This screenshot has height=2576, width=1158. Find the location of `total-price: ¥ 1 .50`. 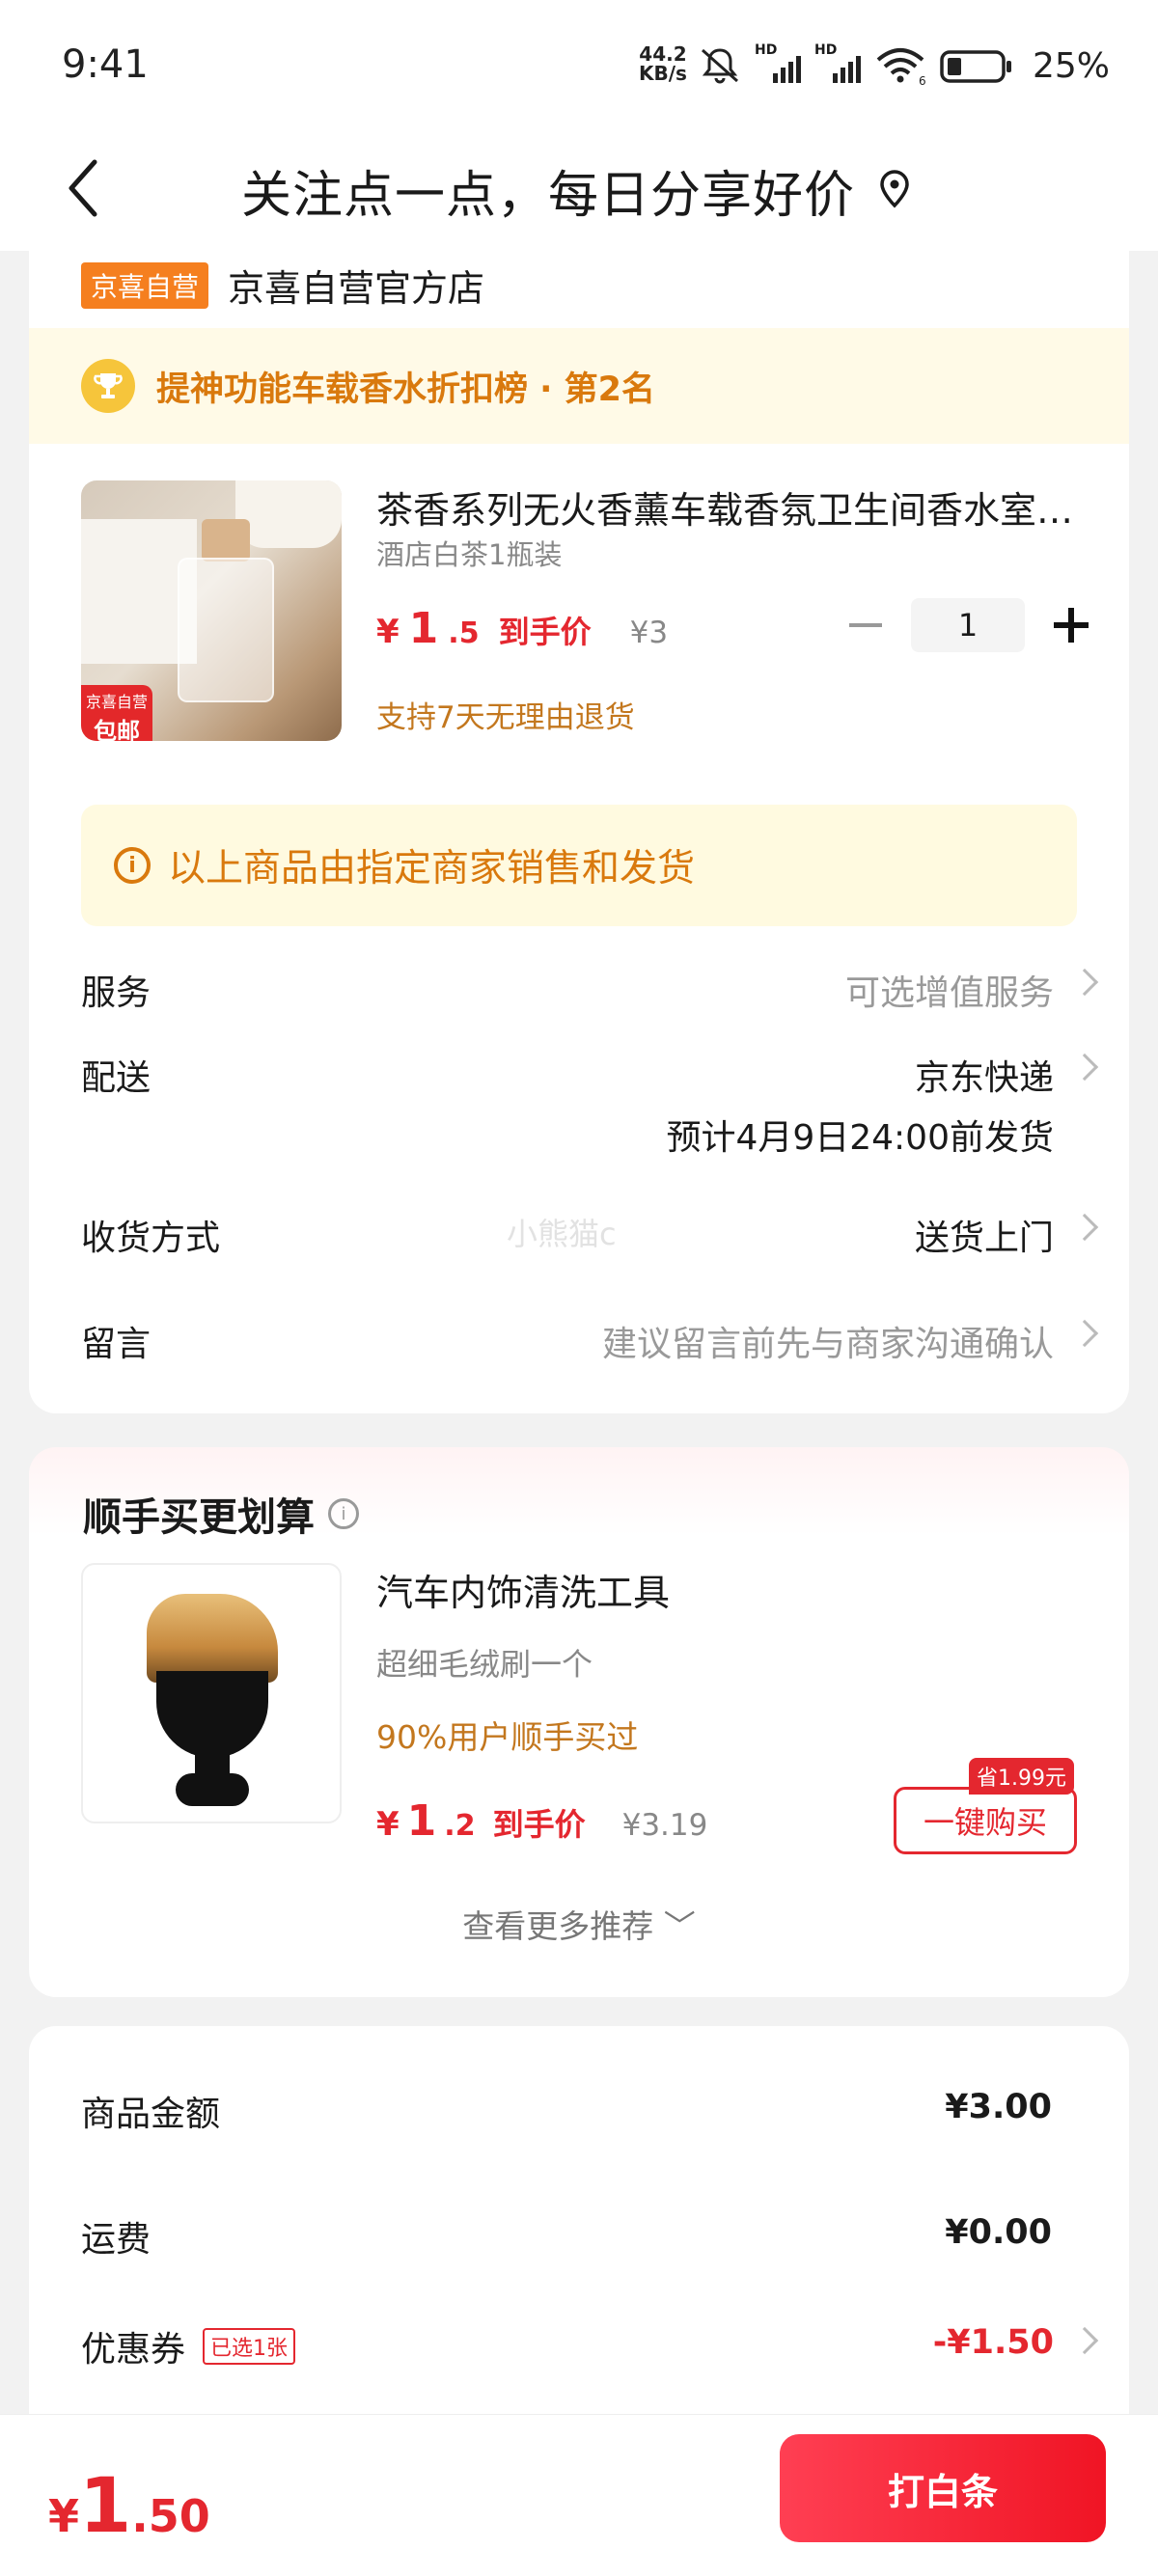

total-price: ¥ 1 .50 is located at coordinates (129, 2506).